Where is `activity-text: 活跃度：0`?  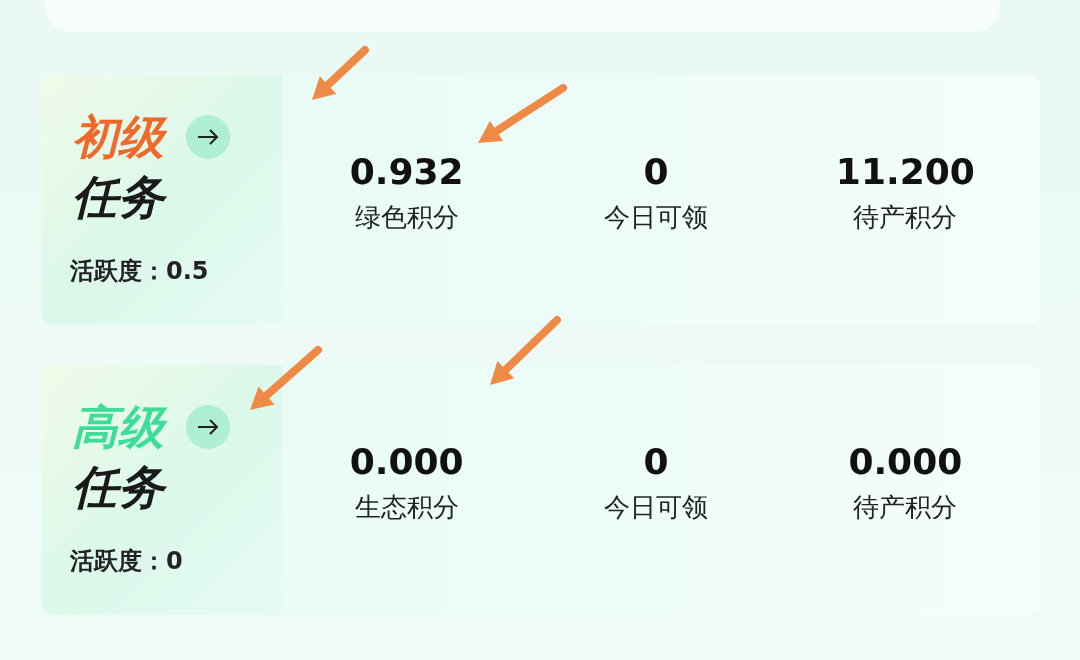
activity-text: 活跃度：0 is located at coordinates (126, 561).